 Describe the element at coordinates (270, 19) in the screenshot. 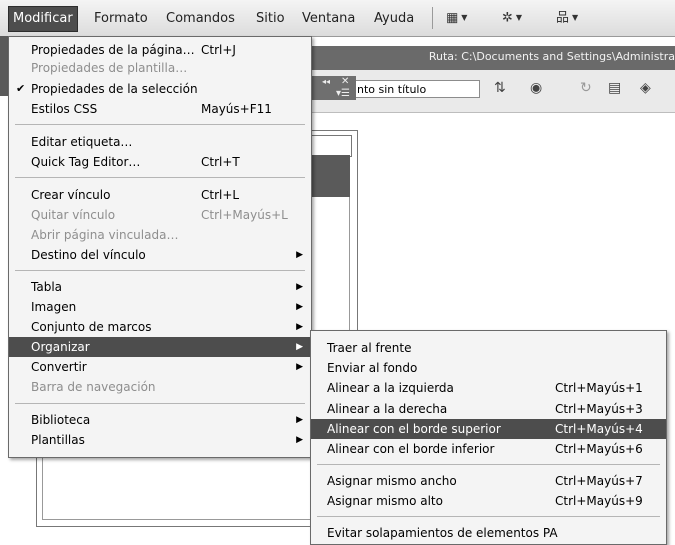

I see `menu-sitio: Sitio` at that location.